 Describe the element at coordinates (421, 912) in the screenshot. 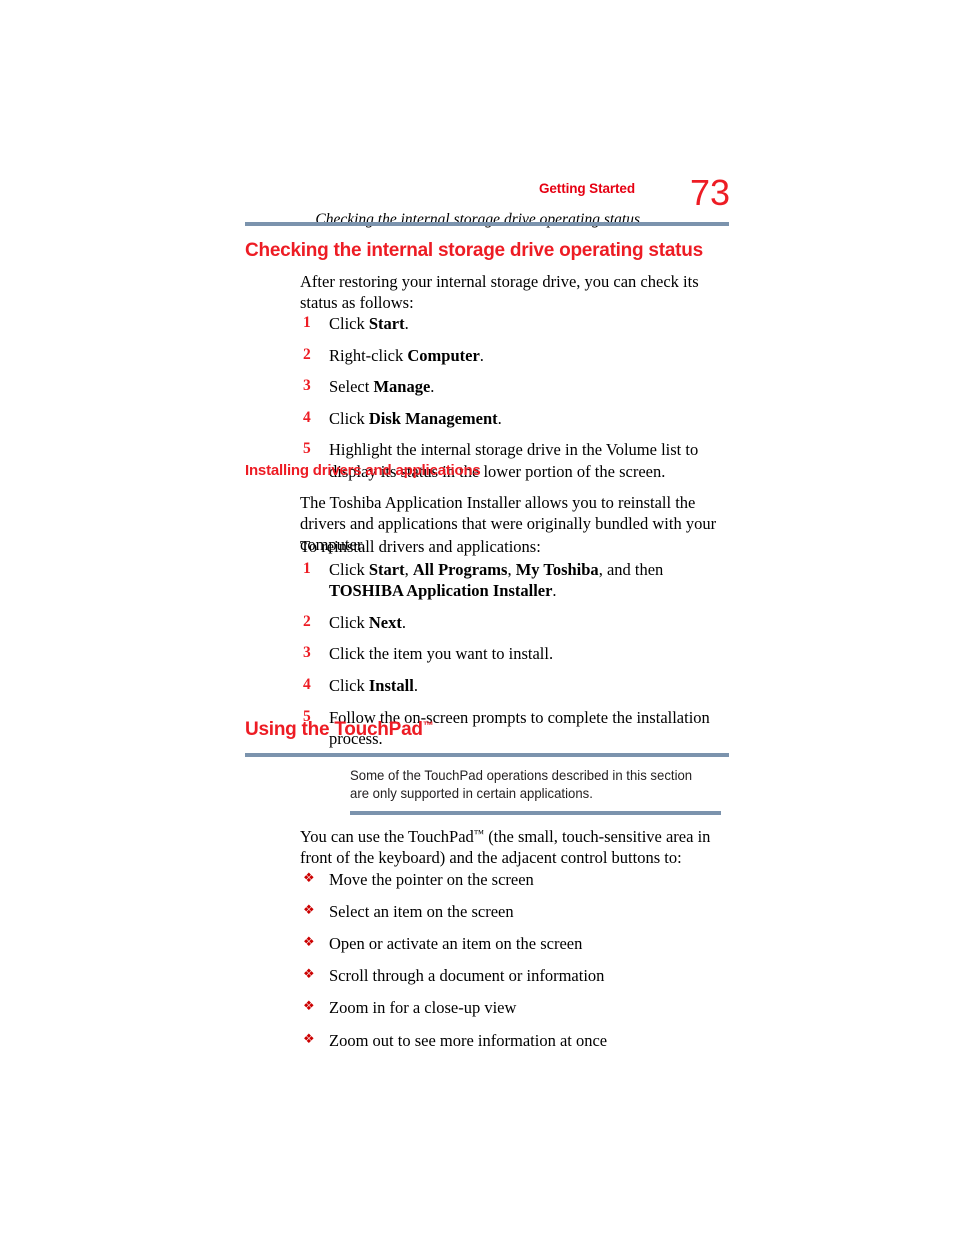

I see `bullet-text: Select an item on the screen` at that location.